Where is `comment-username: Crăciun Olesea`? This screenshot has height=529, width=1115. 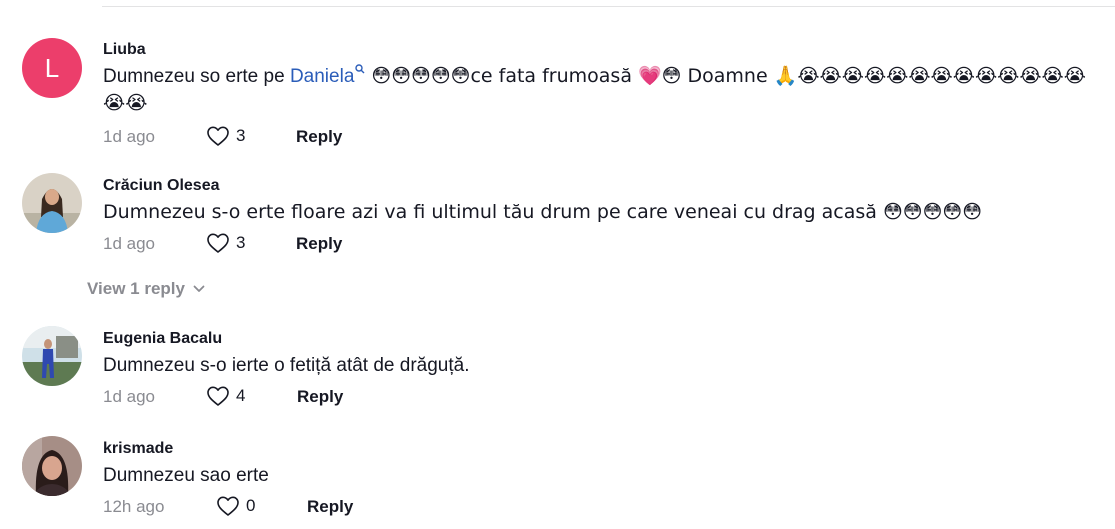
comment-username: Crăciun Olesea is located at coordinates (604, 186).